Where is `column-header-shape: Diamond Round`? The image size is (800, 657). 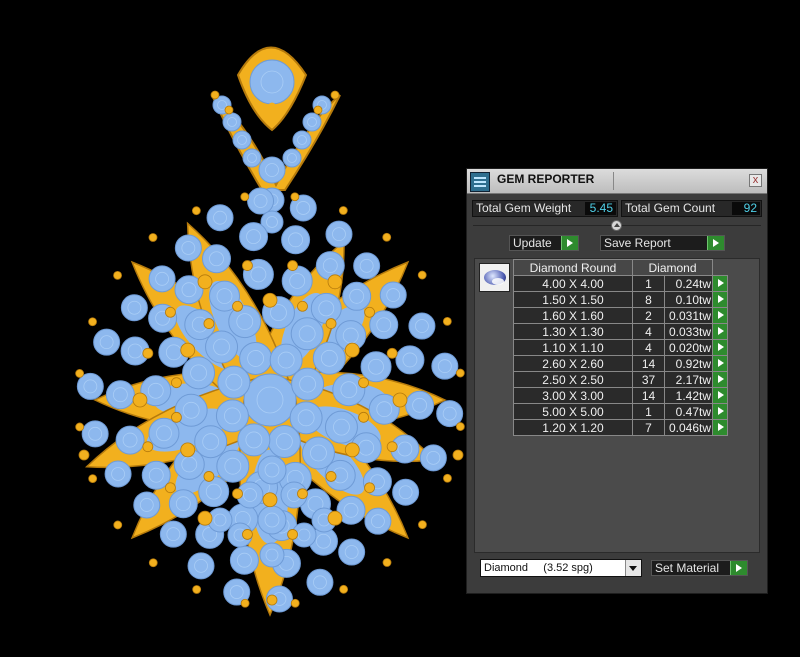 column-header-shape: Diamond Round is located at coordinates (573, 267).